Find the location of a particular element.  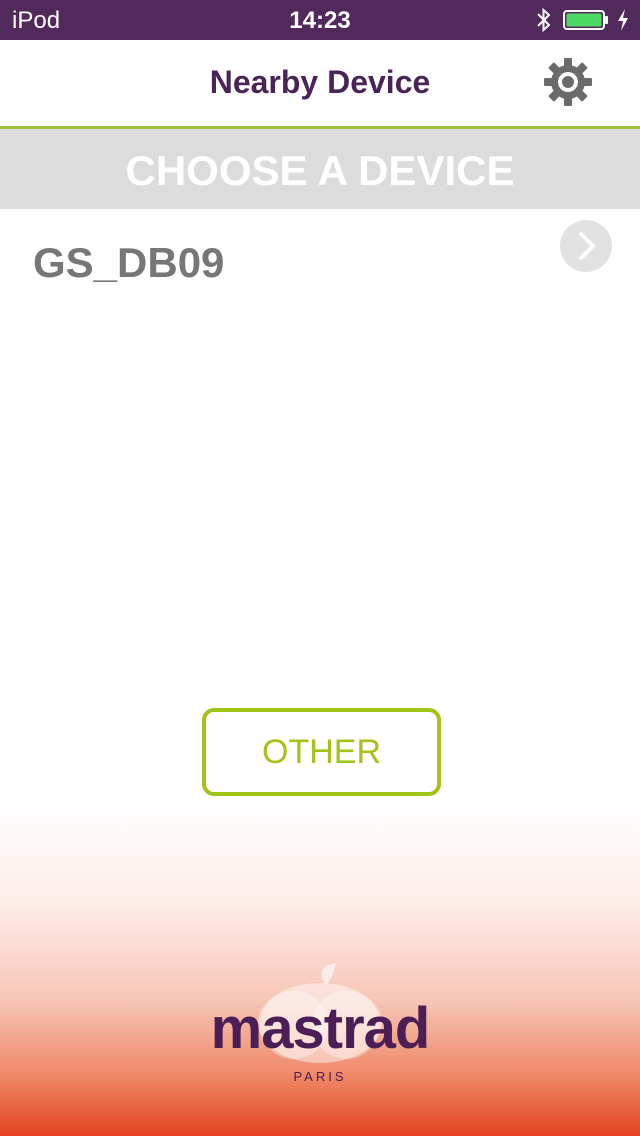

chevron-right-icon is located at coordinates (586, 246).